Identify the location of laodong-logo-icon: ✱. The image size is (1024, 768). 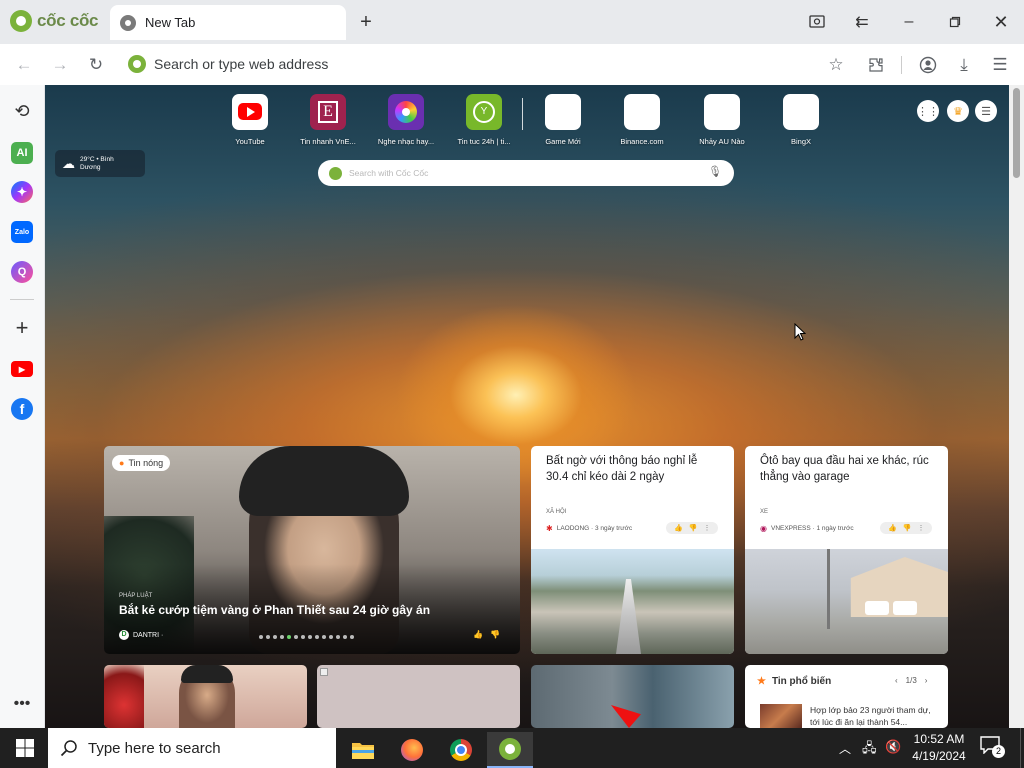
(549, 528).